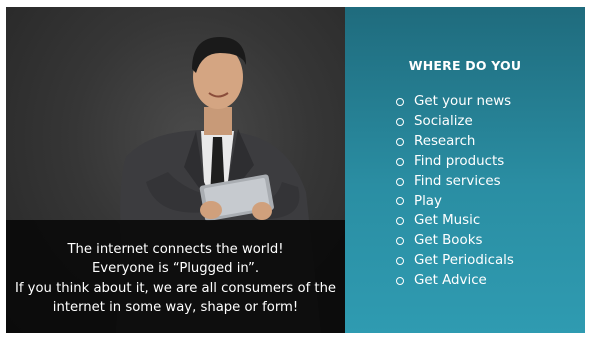  I want to click on list-item: Find services, so click(455, 182).